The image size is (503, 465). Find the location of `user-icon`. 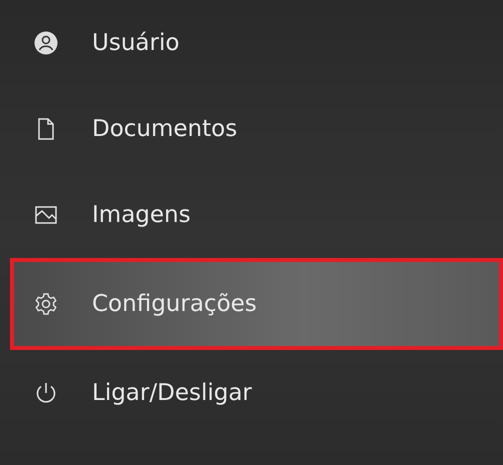

user-icon is located at coordinates (46, 43).